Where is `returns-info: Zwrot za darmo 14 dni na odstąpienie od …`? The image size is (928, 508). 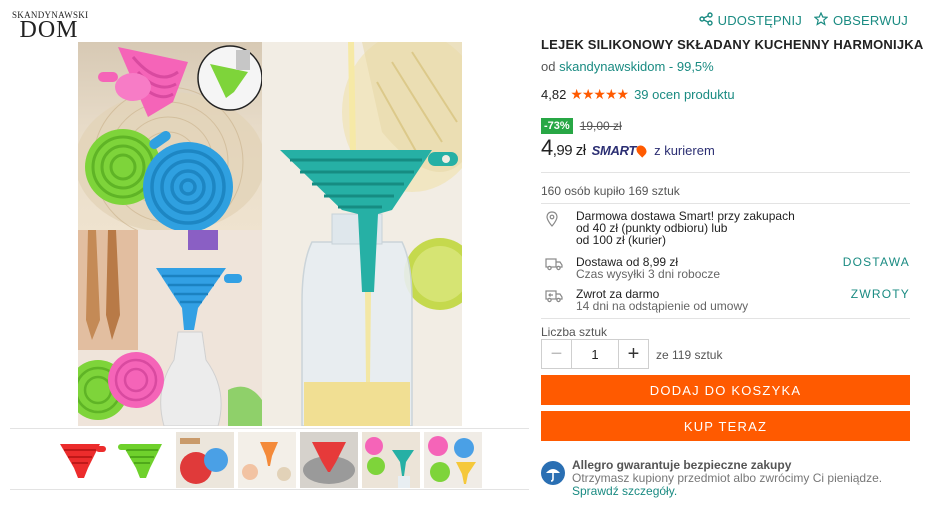 returns-info: Zwrot za darmo 14 dni na odstąpienie od … is located at coordinates (725, 301).